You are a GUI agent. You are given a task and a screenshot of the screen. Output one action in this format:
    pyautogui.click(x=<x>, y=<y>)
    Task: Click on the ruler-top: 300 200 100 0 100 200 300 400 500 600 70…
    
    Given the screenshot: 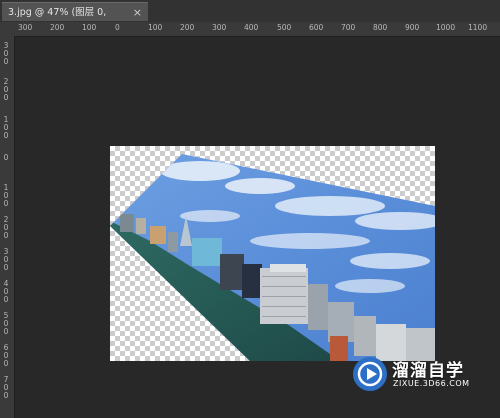 What is the action you would take?
    pyautogui.click(x=250, y=29)
    